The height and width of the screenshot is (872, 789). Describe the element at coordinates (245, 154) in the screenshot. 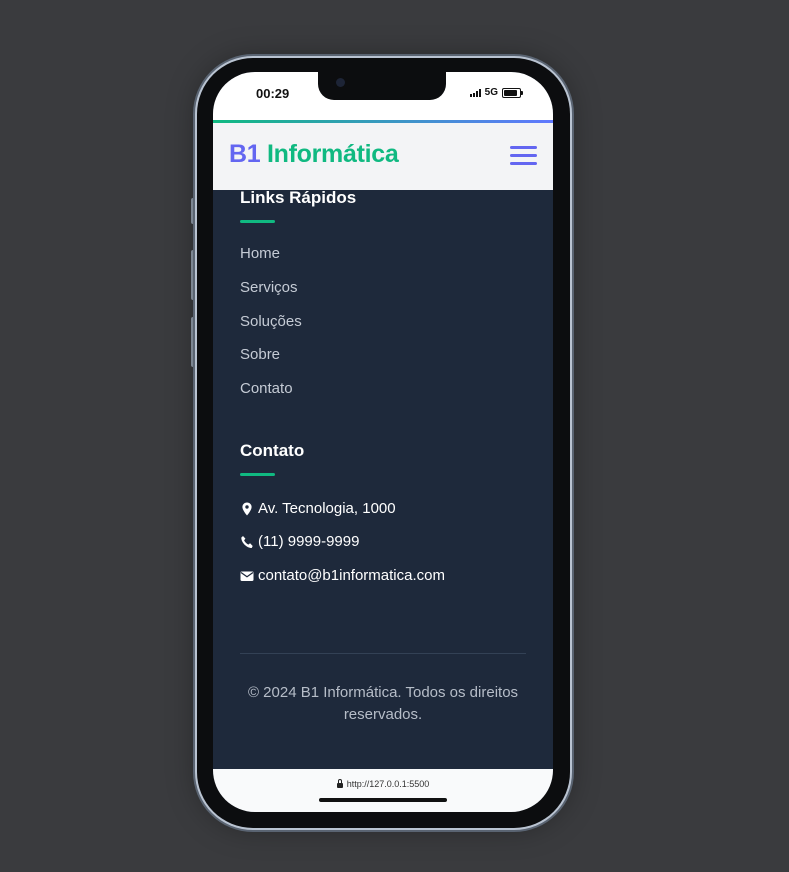

I see `logo-part-b1: B1` at that location.